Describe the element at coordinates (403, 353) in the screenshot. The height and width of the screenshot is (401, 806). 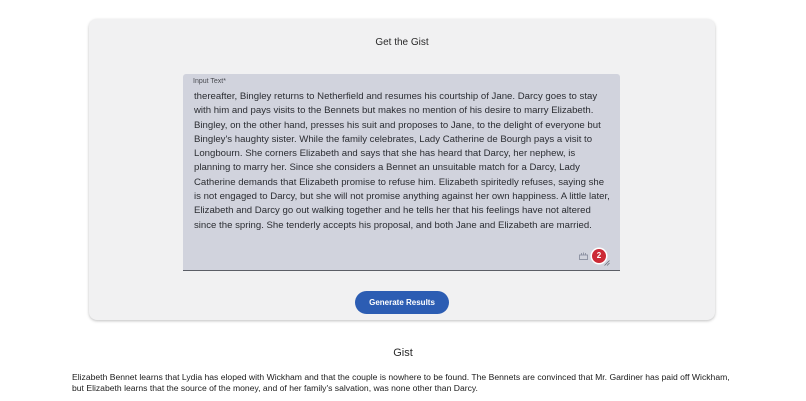
I see `gist-heading: Gist` at that location.